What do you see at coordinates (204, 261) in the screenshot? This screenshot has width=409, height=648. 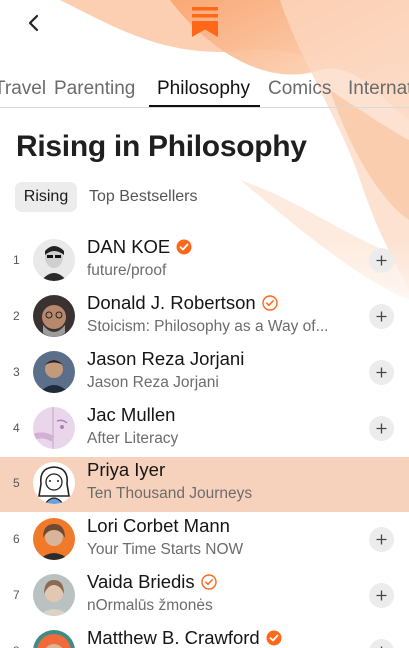 I see `list-item: 1 DAN KOE future/proof` at bounding box center [204, 261].